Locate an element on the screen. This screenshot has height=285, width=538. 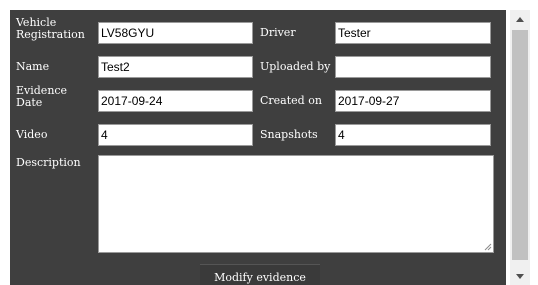
vertical-scrollbar is located at coordinates (520, 147).